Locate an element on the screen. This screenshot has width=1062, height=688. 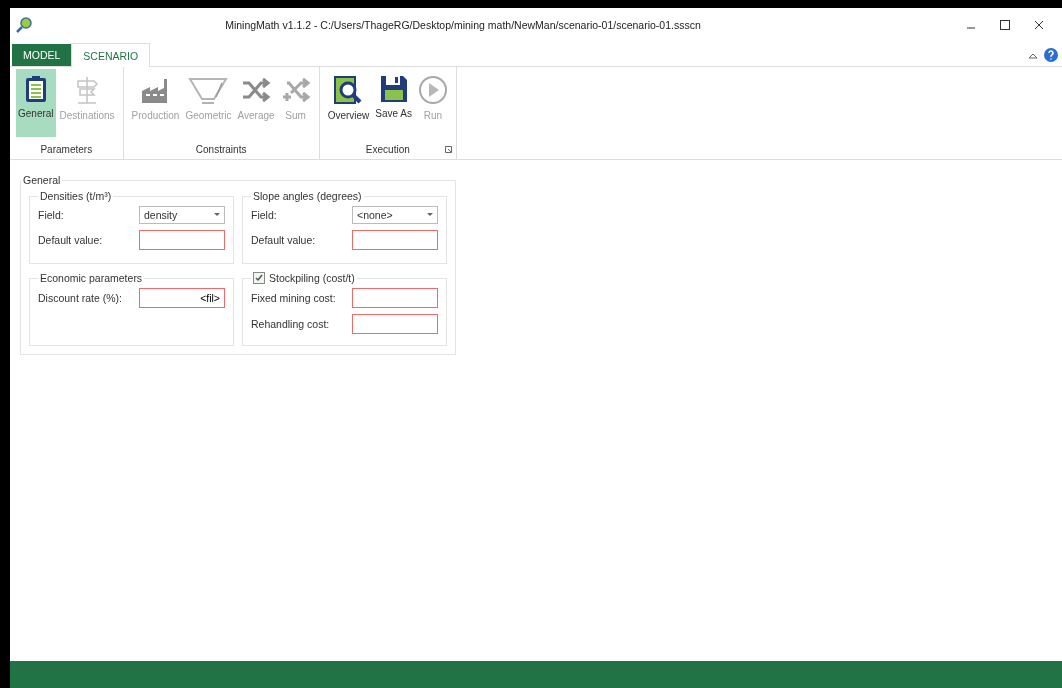
shuffle-icon is located at coordinates (256, 90).